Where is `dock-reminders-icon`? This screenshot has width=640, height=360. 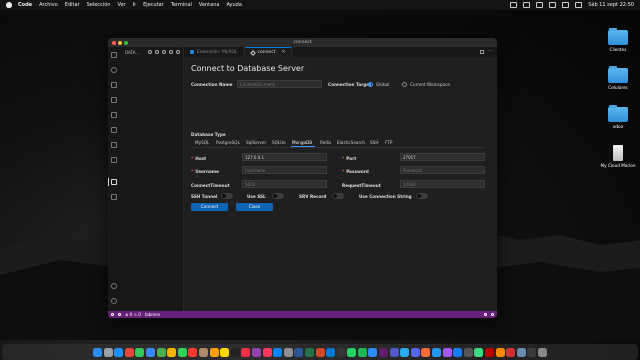 dock-reminders-icon is located at coordinates (214, 352).